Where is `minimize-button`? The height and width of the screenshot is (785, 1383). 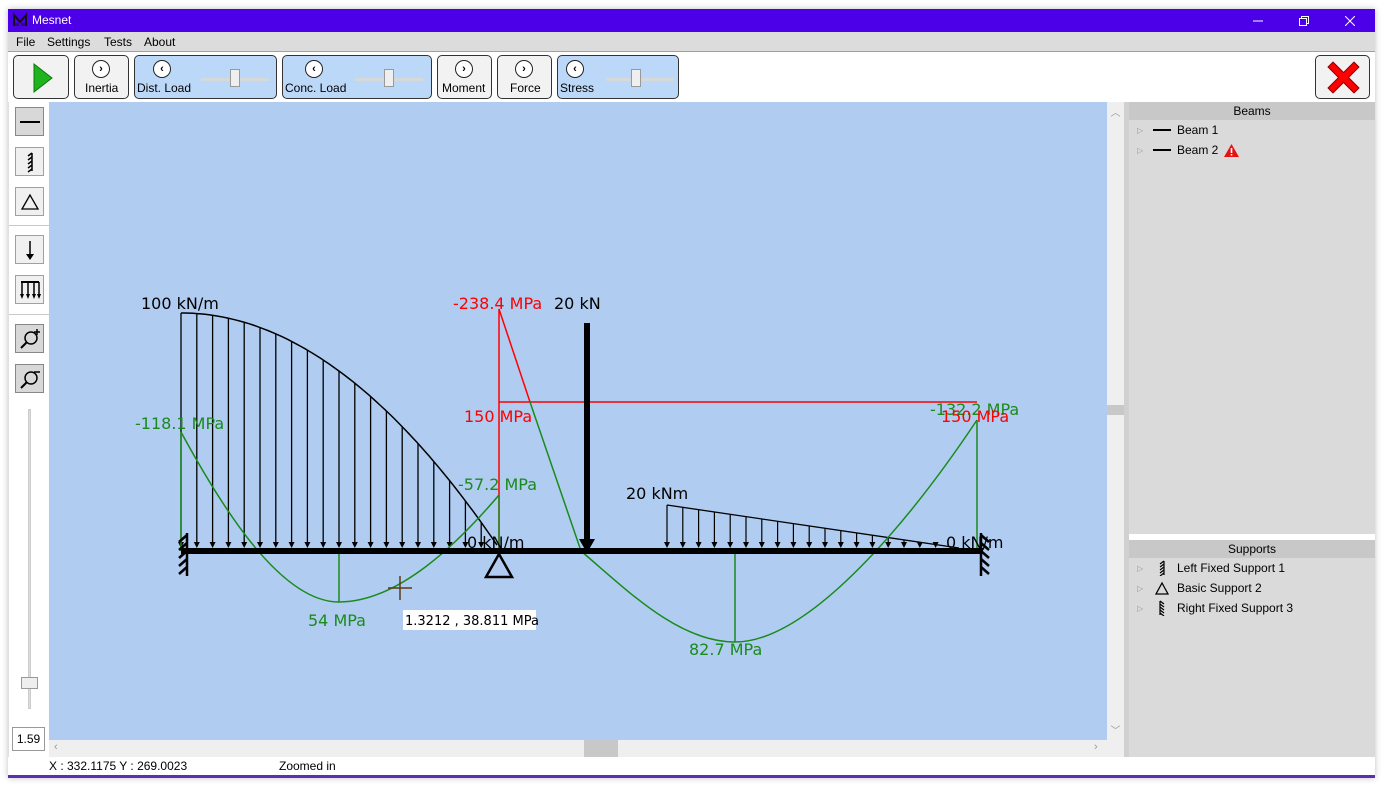
minimize-button is located at coordinates (1258, 20).